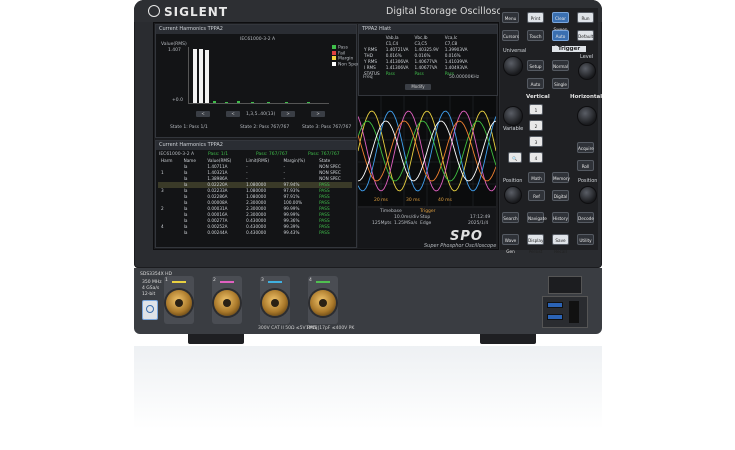 This screenshot has width=735, height=450. What do you see at coordinates (561, 177) in the screenshot?
I see `memory-button: Memory` at bounding box center [561, 177].